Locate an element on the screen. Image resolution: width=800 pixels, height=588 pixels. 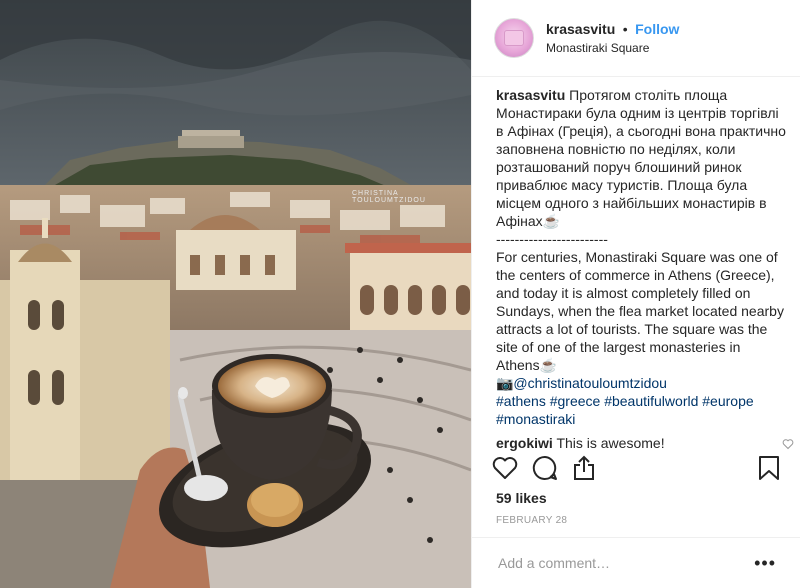
follow-button: Follow is located at coordinates (657, 29).